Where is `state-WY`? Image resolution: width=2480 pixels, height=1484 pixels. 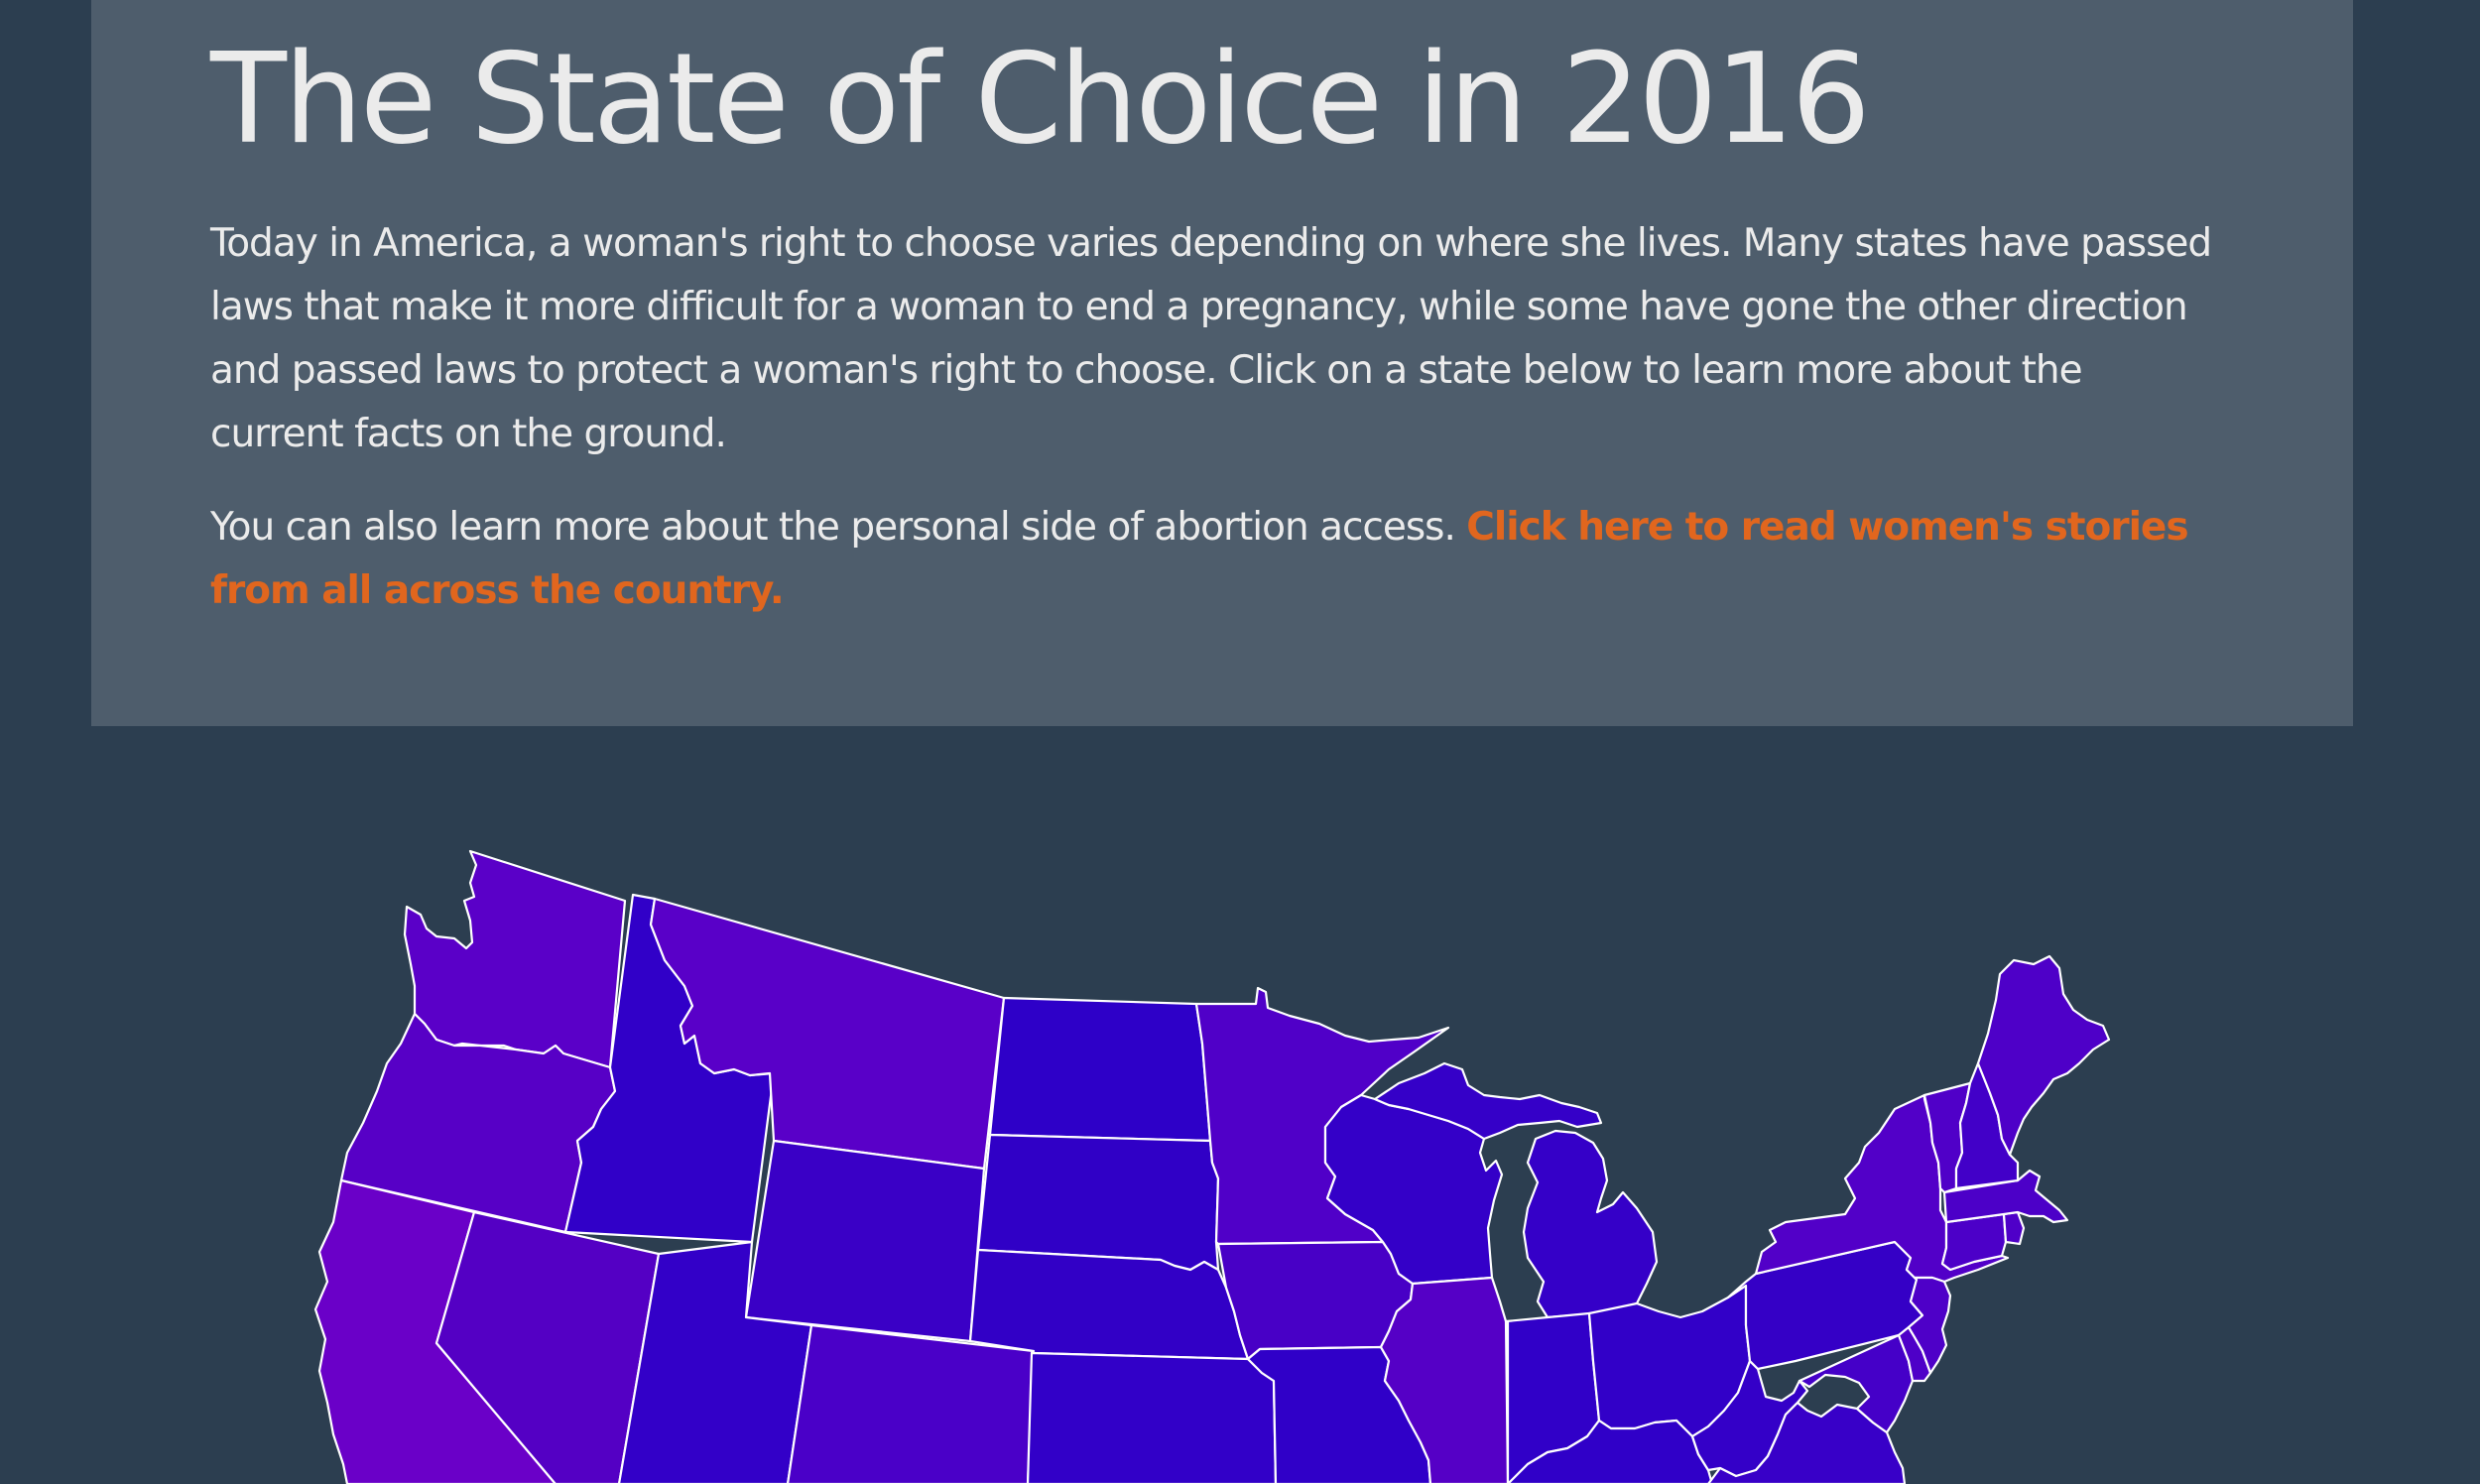 state-WY is located at coordinates (865, 1241).